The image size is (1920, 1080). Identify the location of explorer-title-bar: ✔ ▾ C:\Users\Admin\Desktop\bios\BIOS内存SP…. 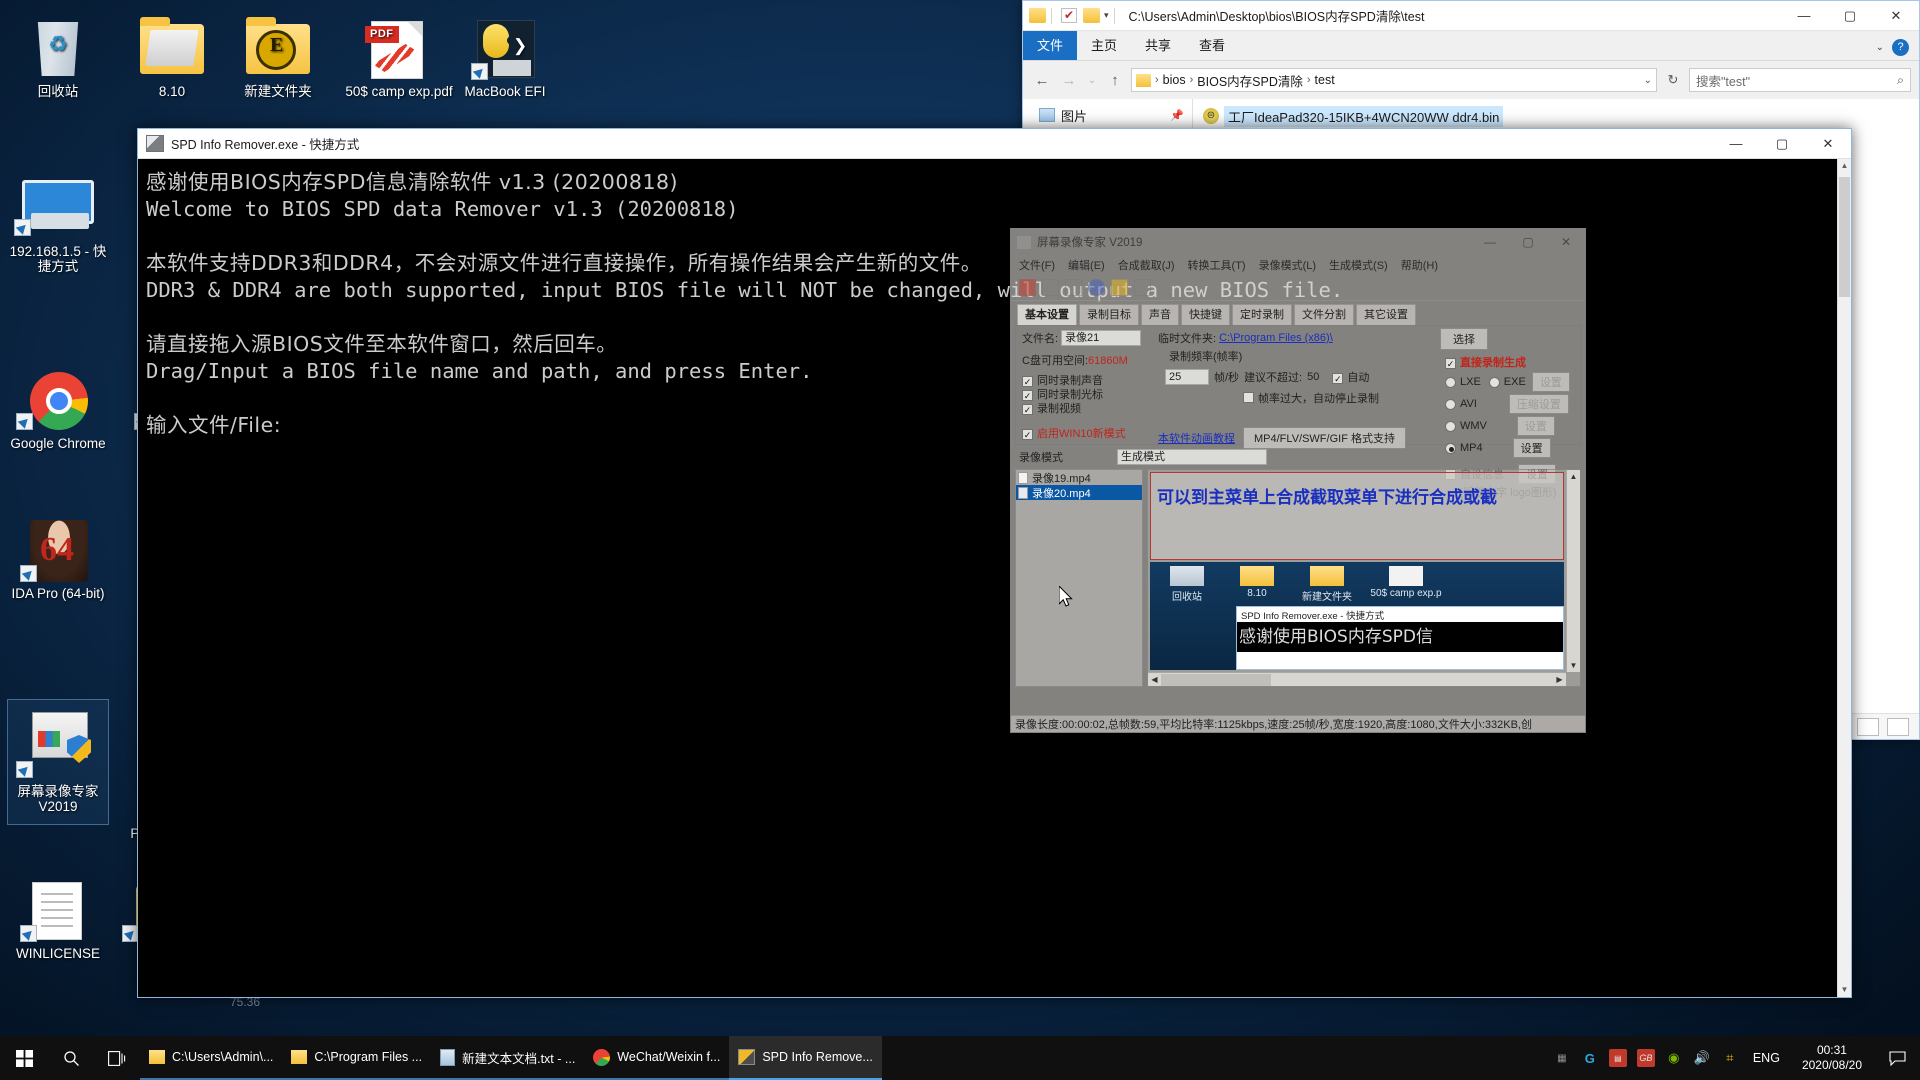
(1471, 16).